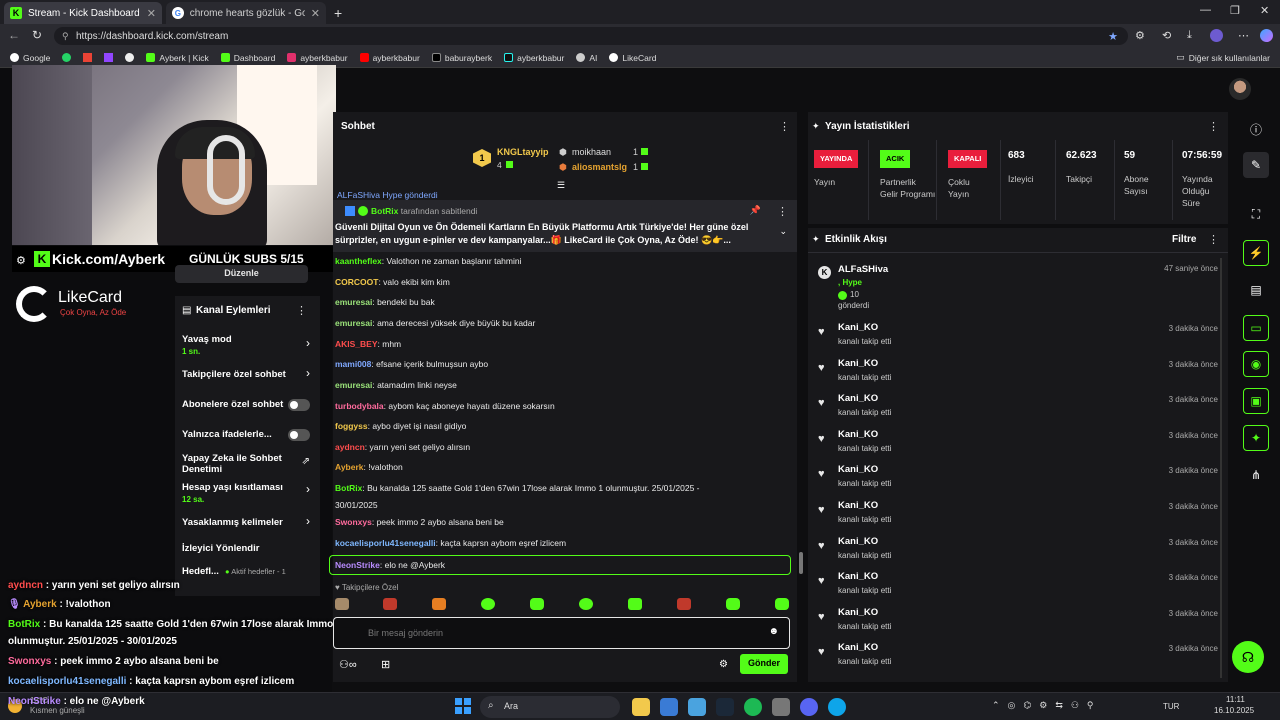 The image size is (1280, 720). What do you see at coordinates (561, 633) in the screenshot?
I see `chat-input: Bir mesaj gönderin ☻` at bounding box center [561, 633].